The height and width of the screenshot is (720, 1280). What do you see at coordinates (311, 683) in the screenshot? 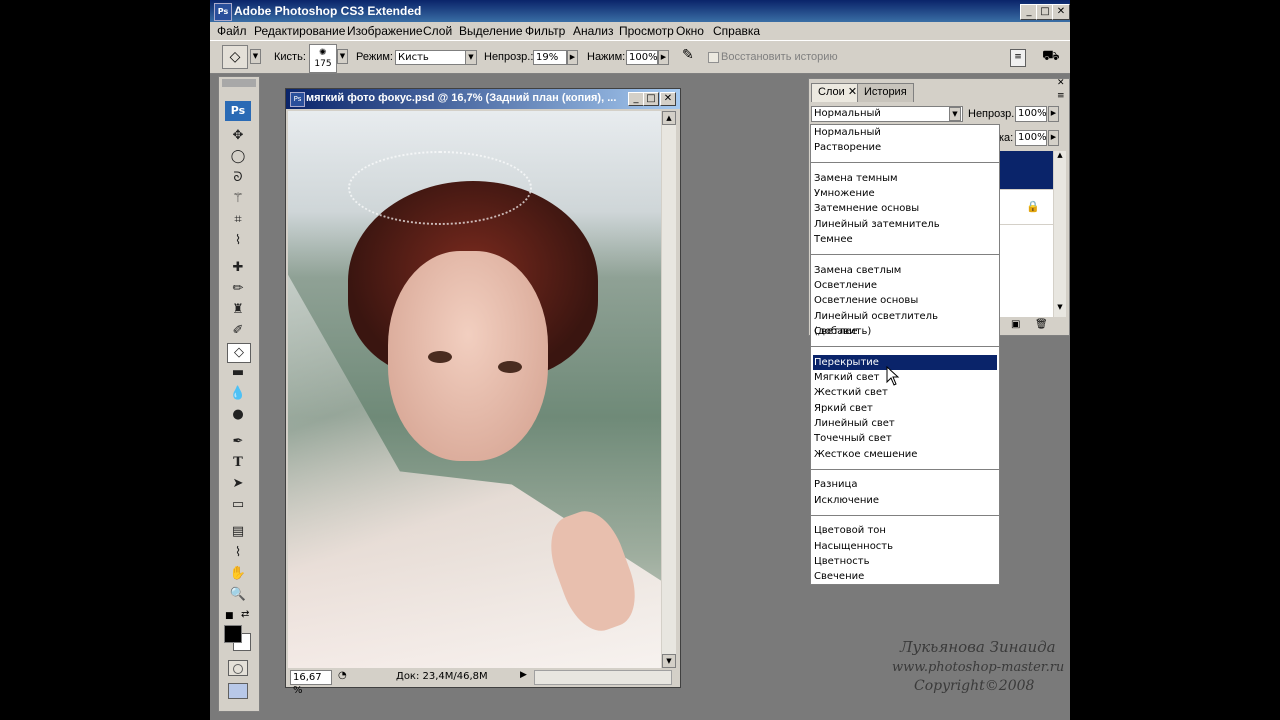
I see `zoom-field: 16,67 %` at bounding box center [311, 683].